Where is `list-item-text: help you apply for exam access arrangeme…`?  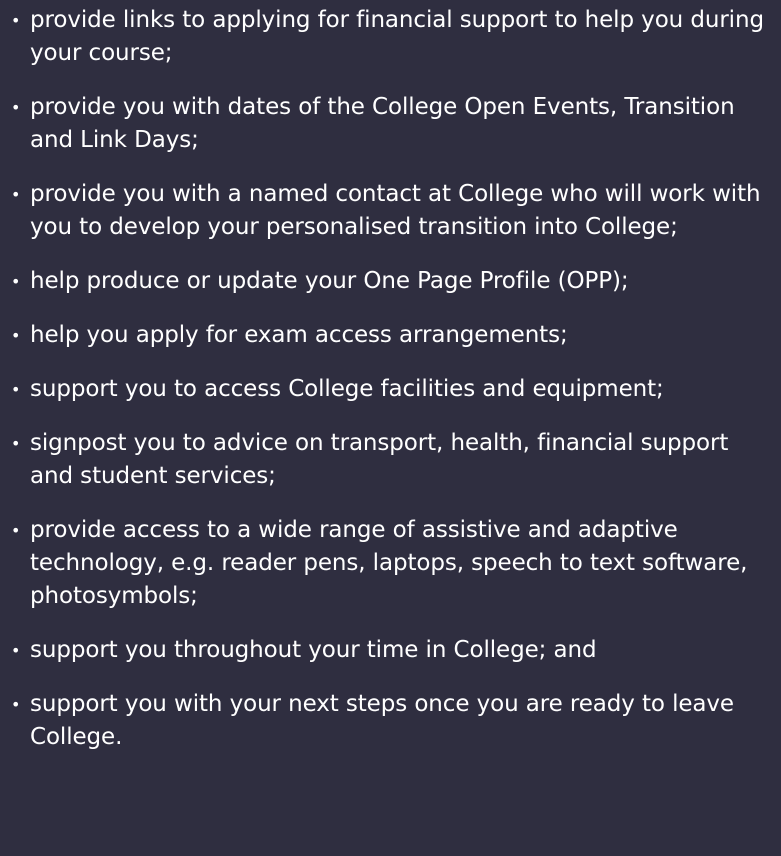 list-item-text: help you apply for exam access arrangeme… is located at coordinates (299, 335).